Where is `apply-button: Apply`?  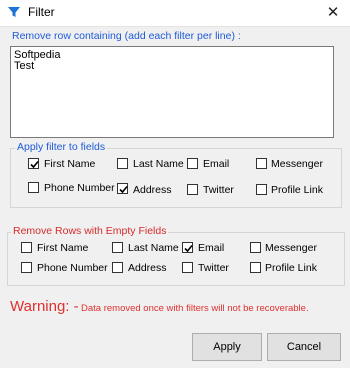 apply-button: Apply is located at coordinates (227, 347).